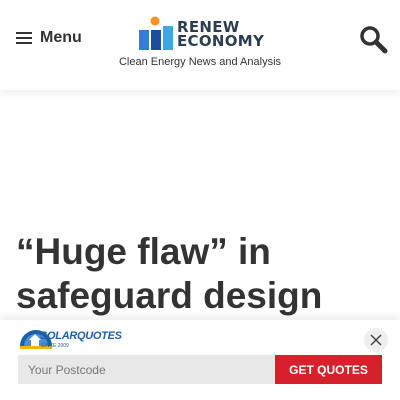 The width and height of the screenshot is (400, 400). What do you see at coordinates (221, 41) in the screenshot?
I see `logo-line-2: ECONOMY` at bounding box center [221, 41].